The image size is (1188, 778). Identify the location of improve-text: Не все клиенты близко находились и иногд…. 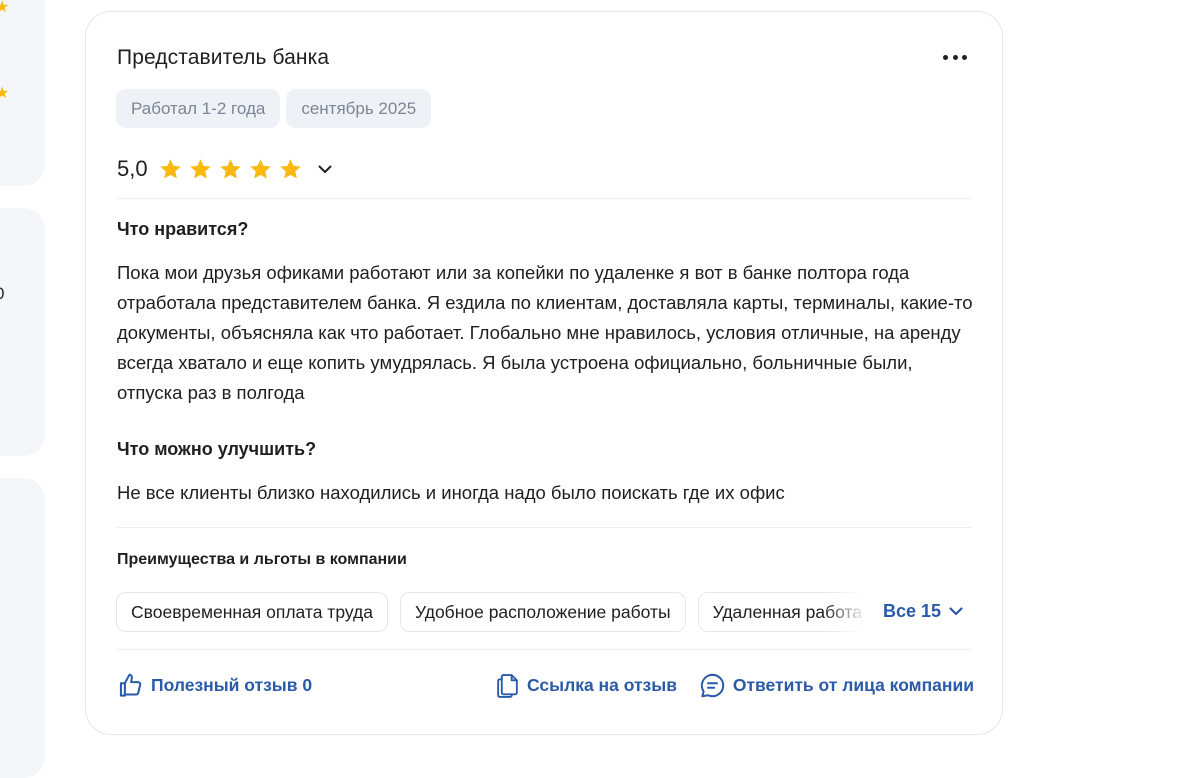
(451, 492).